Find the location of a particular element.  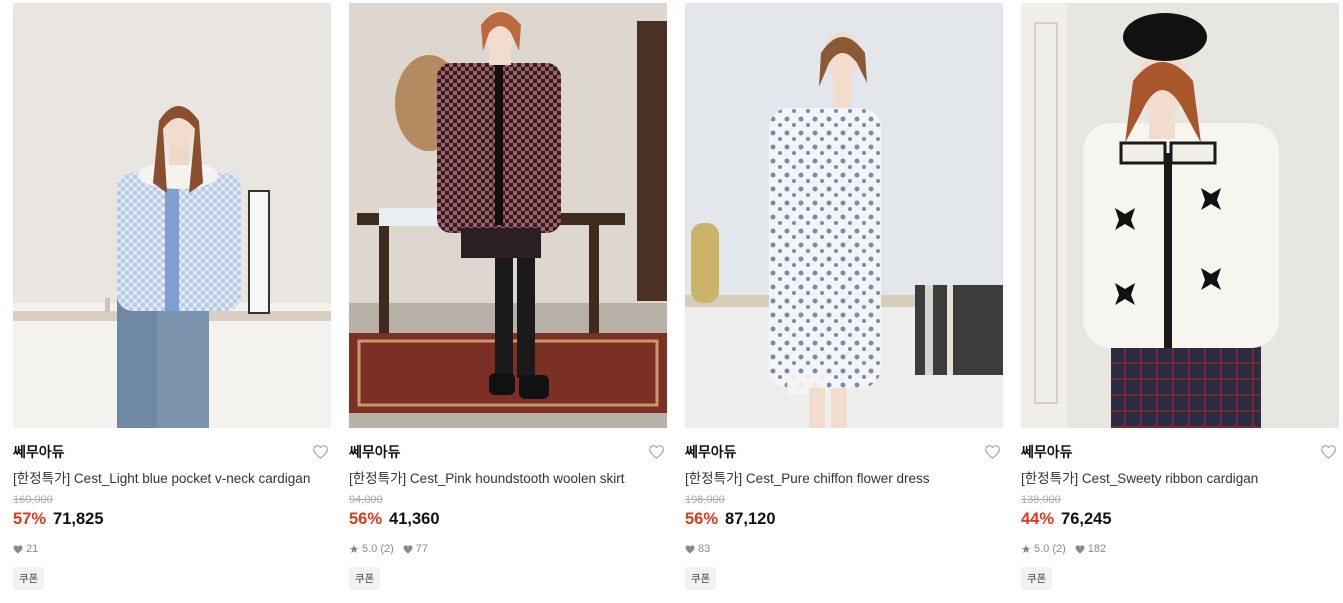

product-meta: 5.0 (2) 182 is located at coordinates (1180, 549).